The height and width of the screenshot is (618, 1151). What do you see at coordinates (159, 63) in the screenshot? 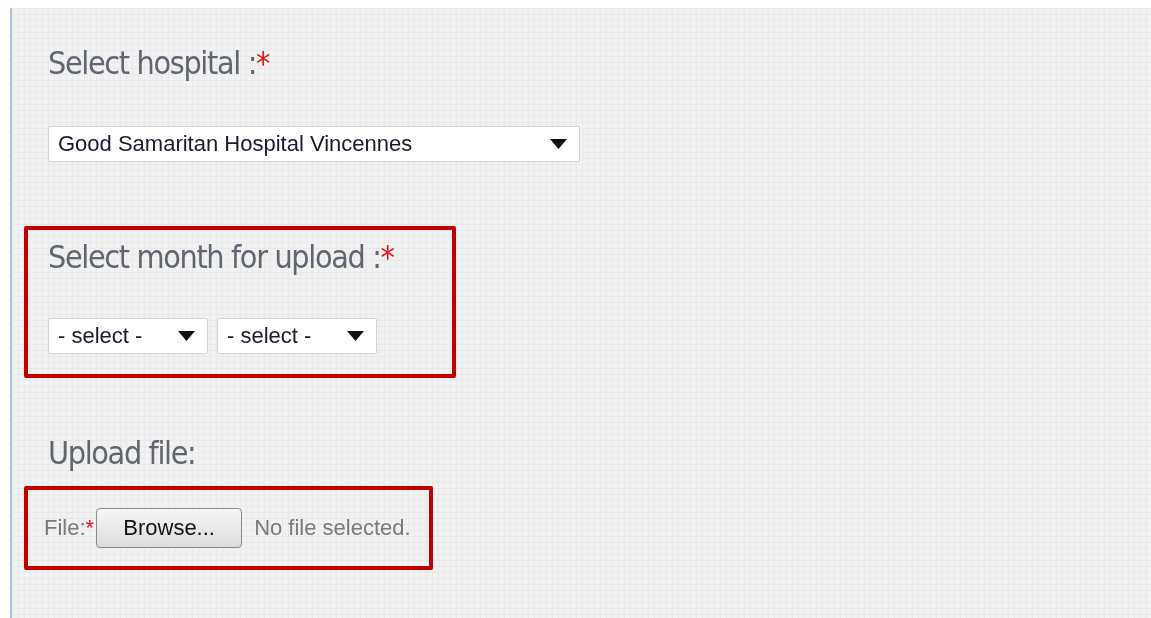
I see `section-heading: Select hospital :*` at bounding box center [159, 63].